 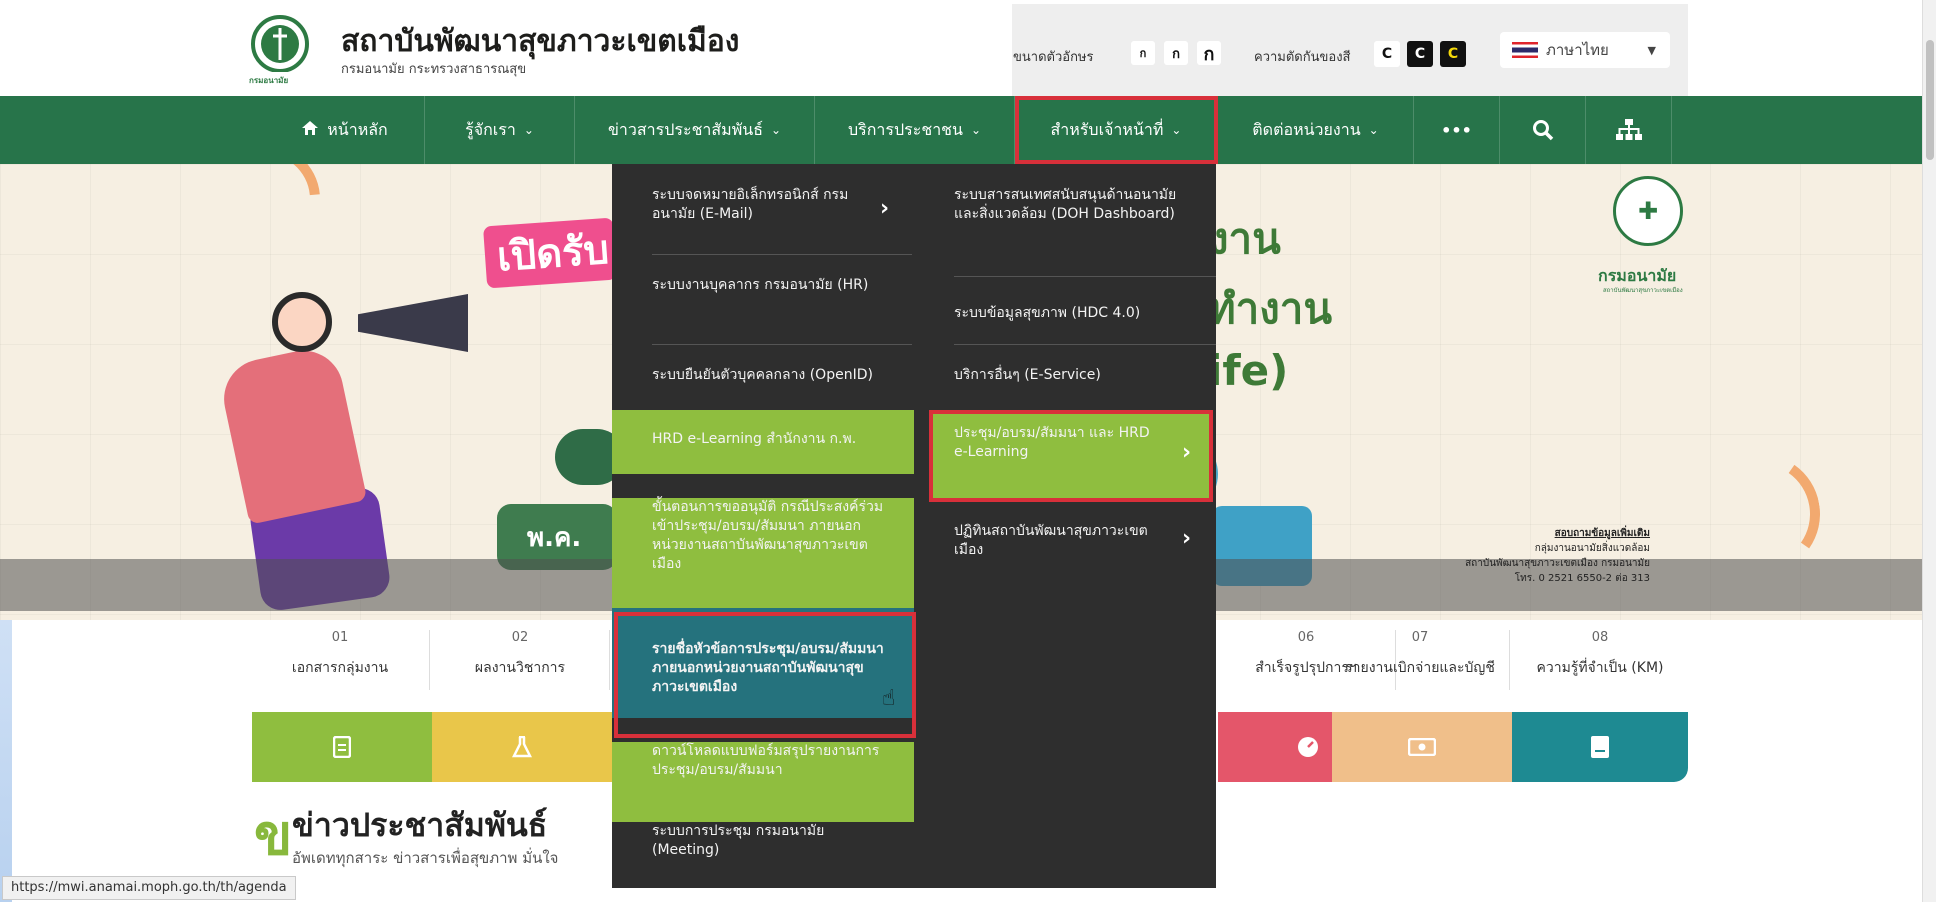 What do you see at coordinates (1069, 375) in the screenshot?
I see `menu-item-eservice: บริการอื่นๆ (E-Service)` at bounding box center [1069, 375].